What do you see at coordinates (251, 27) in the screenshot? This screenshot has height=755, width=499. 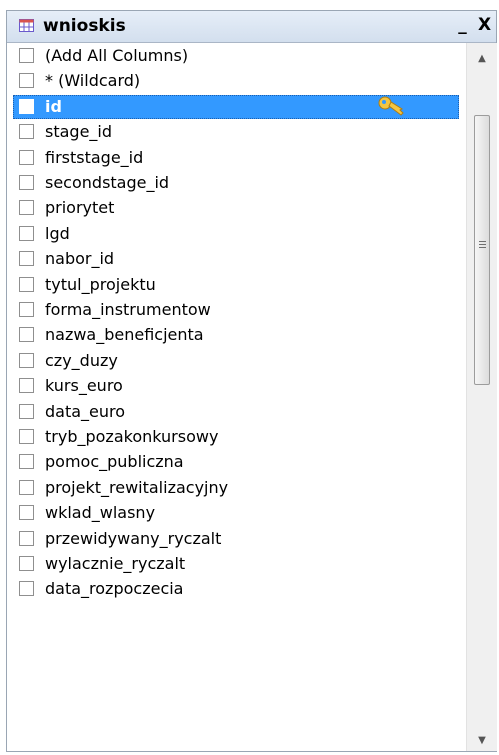 I see `title-bar: wnioskis _ X` at bounding box center [251, 27].